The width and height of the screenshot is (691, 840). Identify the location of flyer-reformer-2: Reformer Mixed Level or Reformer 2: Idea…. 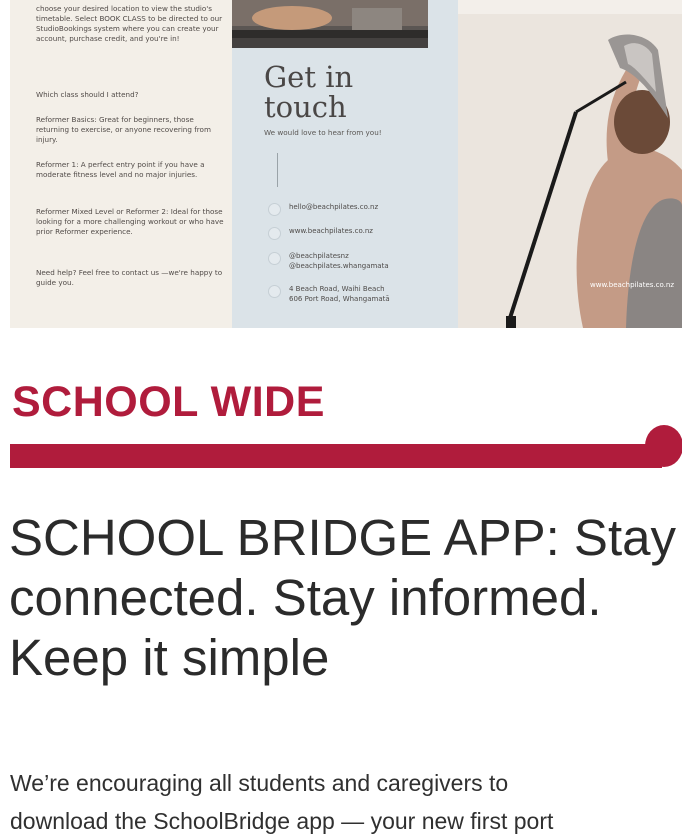
(130, 221).